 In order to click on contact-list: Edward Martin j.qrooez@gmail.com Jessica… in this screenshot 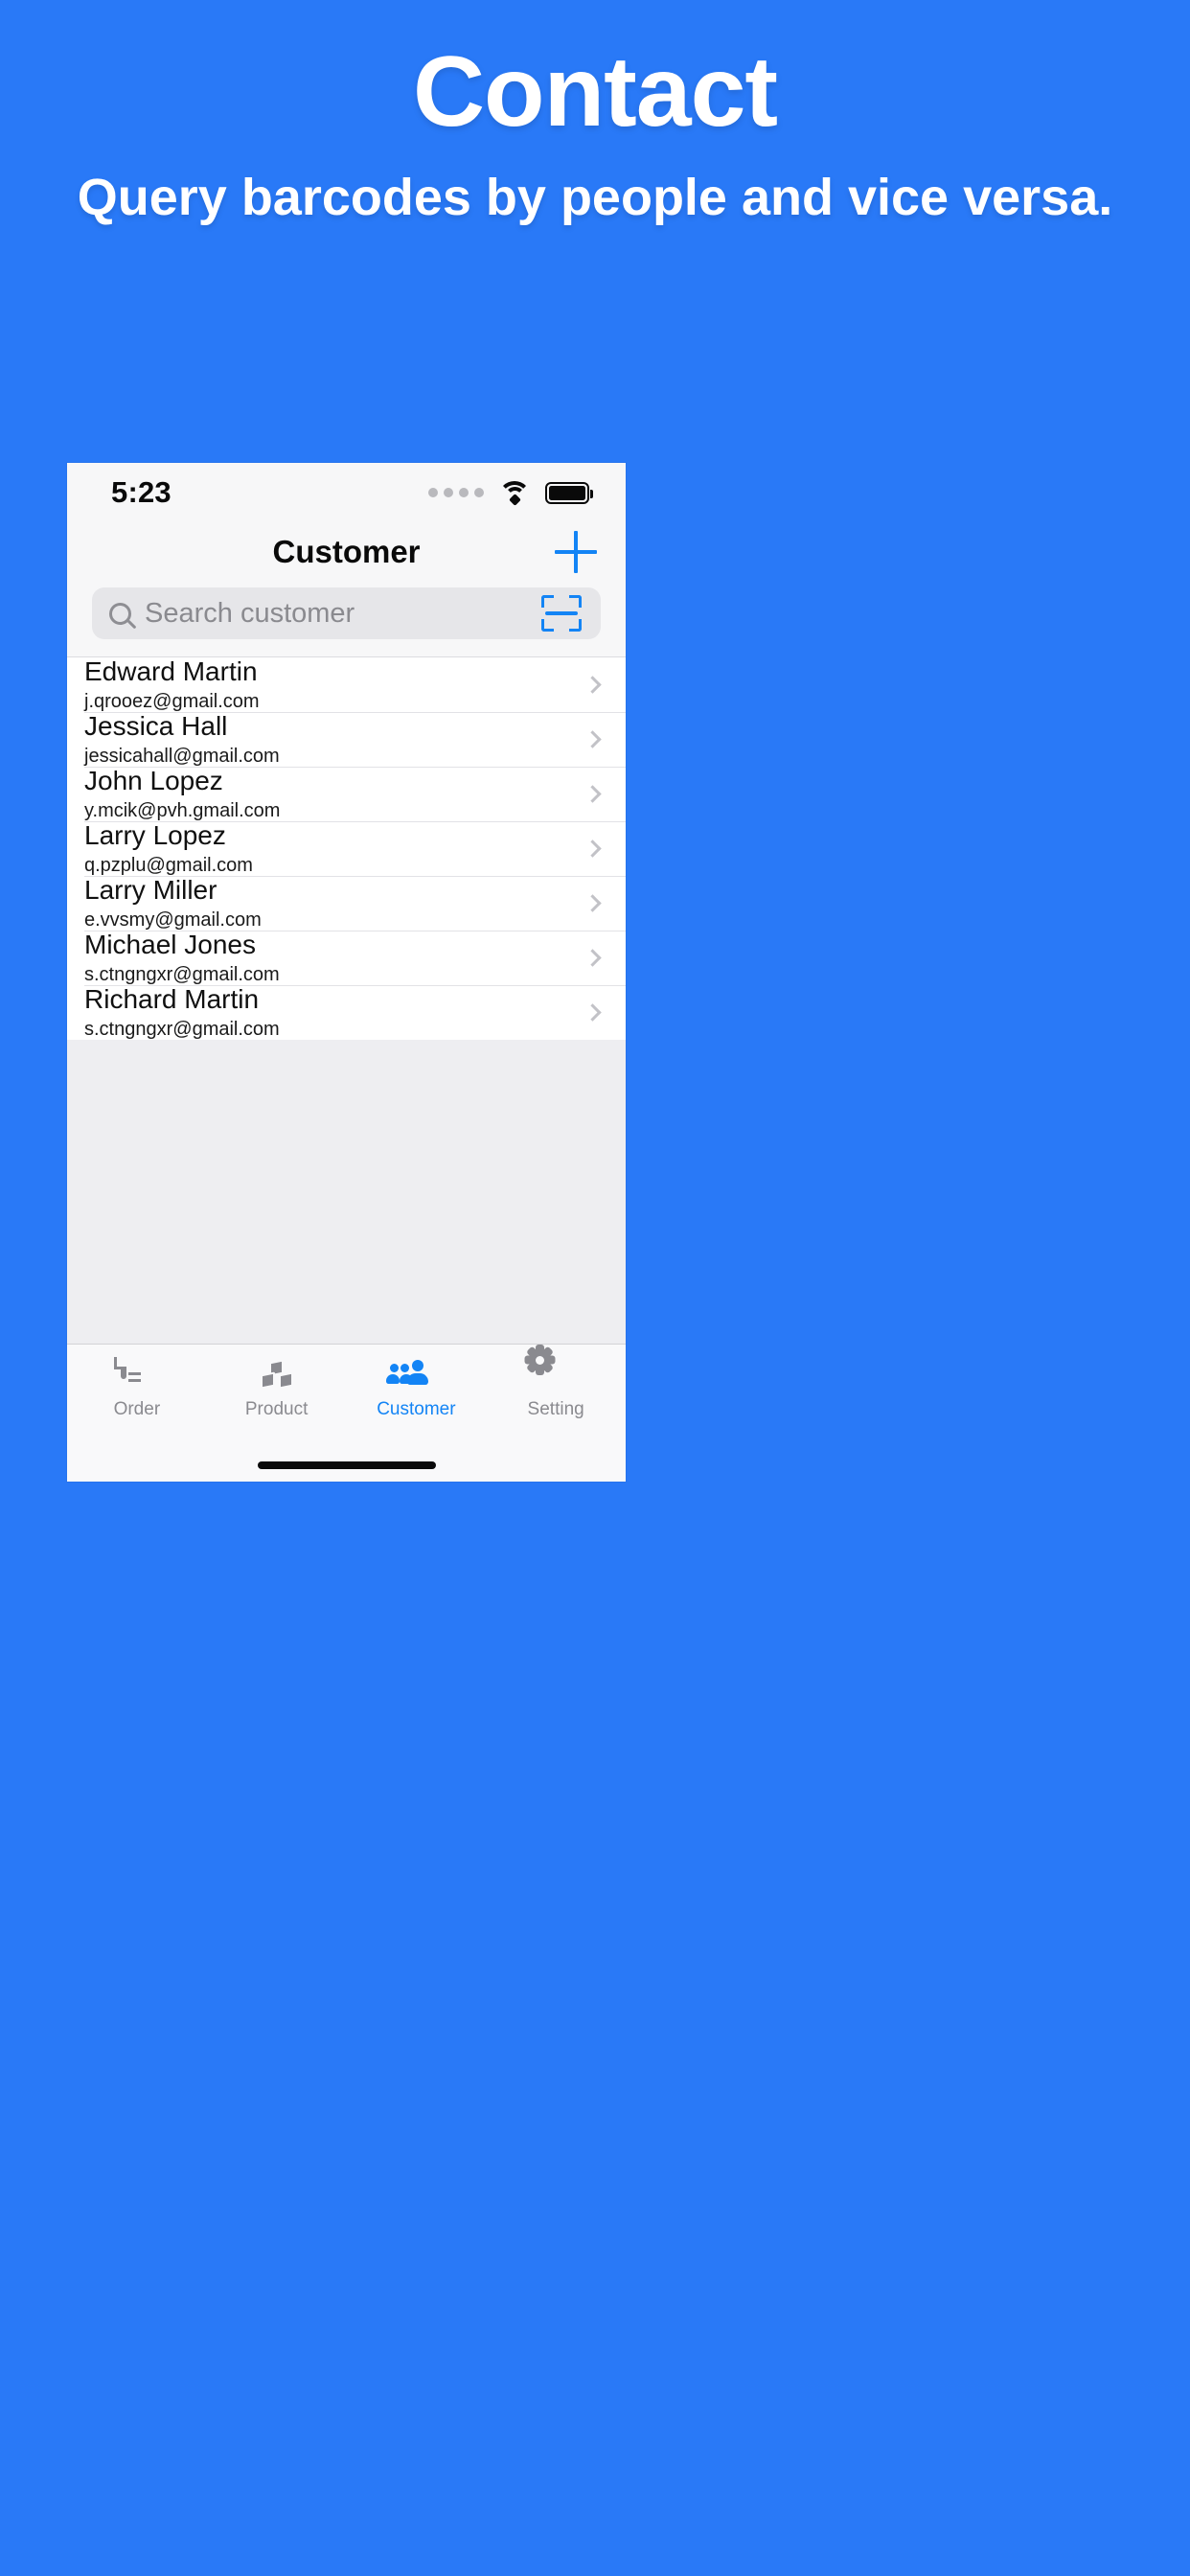, I will do `click(347, 848)`.